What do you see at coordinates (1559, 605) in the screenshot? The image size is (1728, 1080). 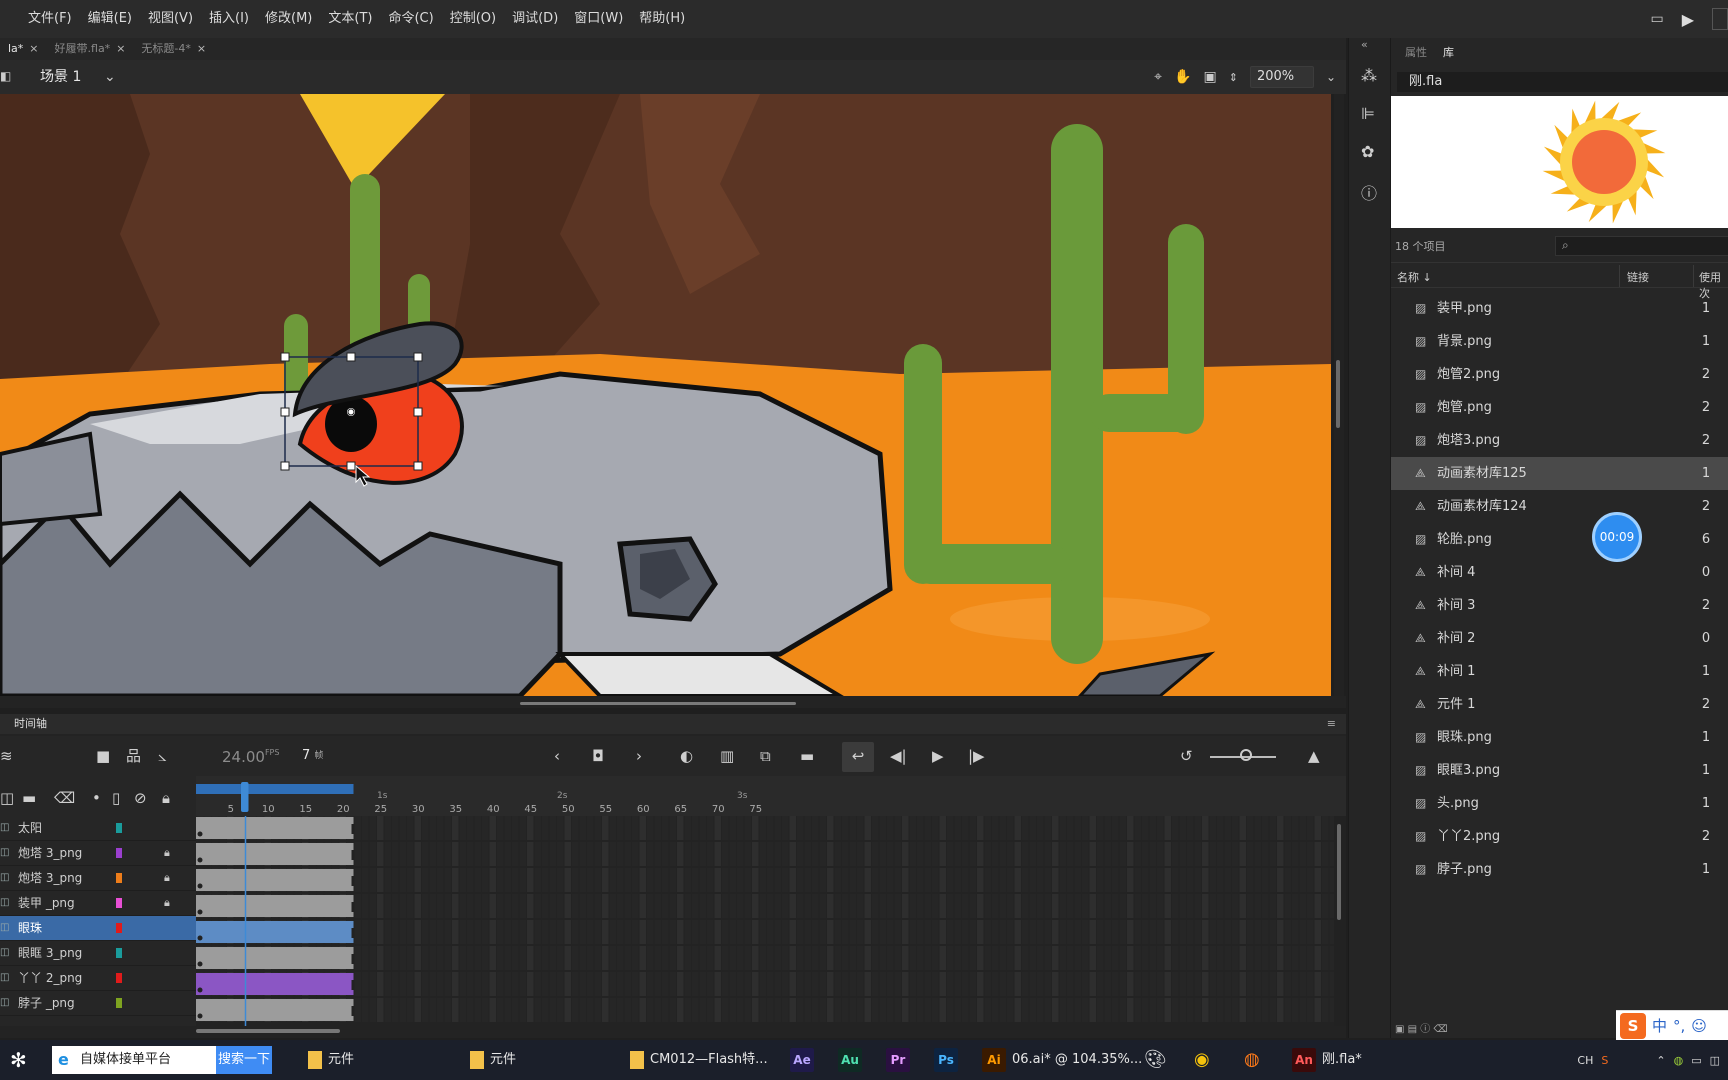 I see `library-item: ⟁ 补间 3 2` at bounding box center [1559, 605].